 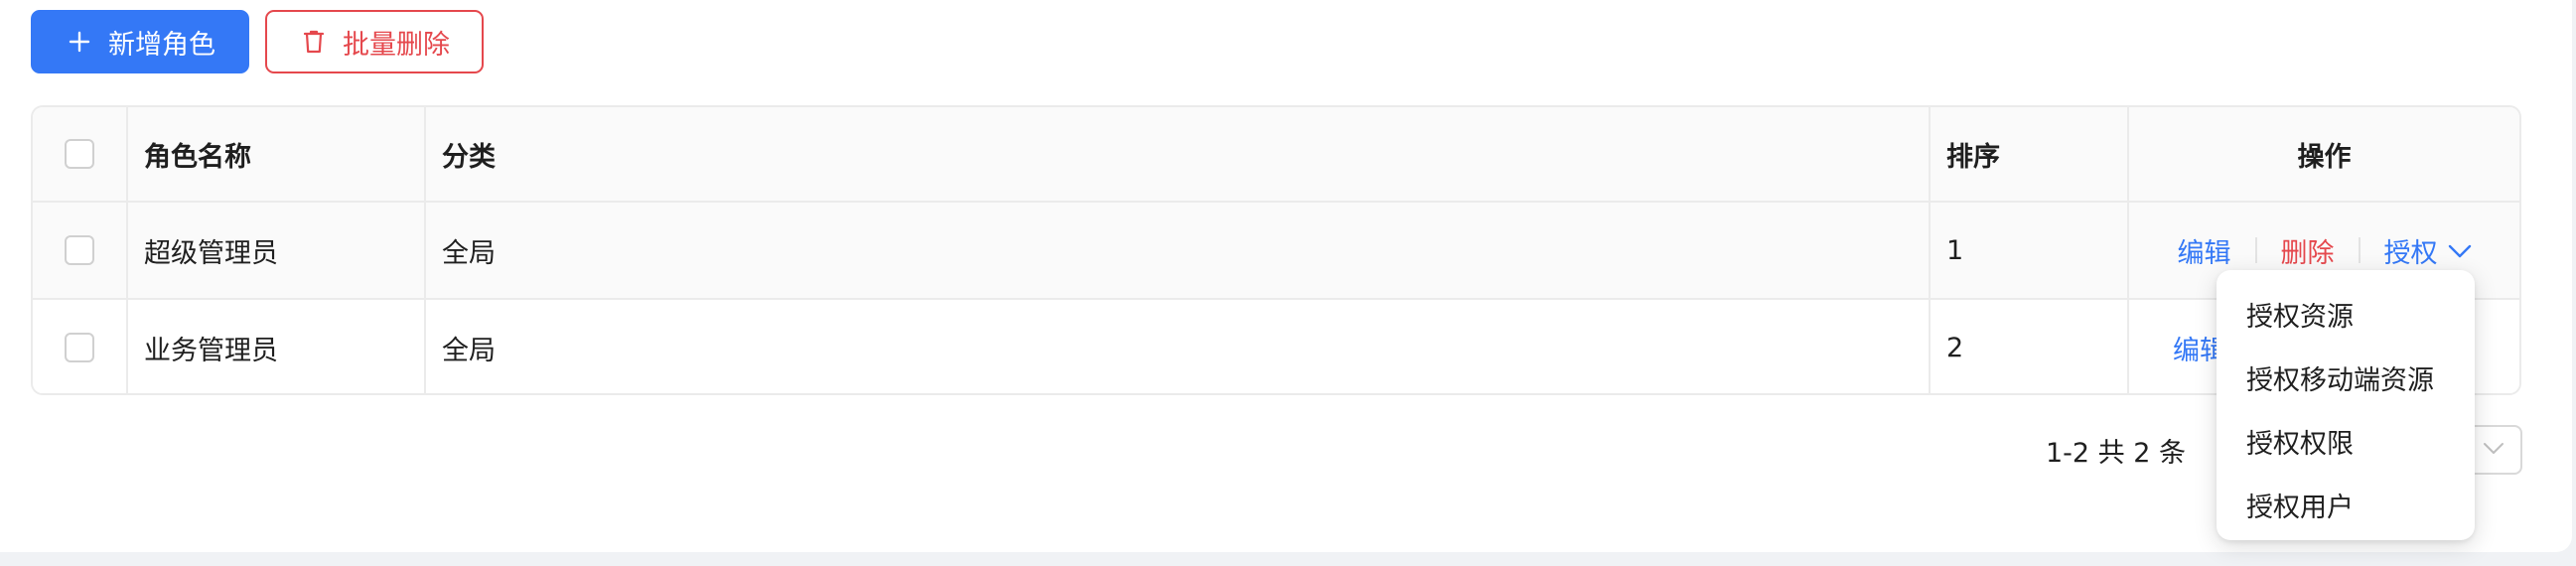 I want to click on authorize-menu: 授权资源 授权移动端资源 授权权限 授权用户, so click(x=2346, y=405).